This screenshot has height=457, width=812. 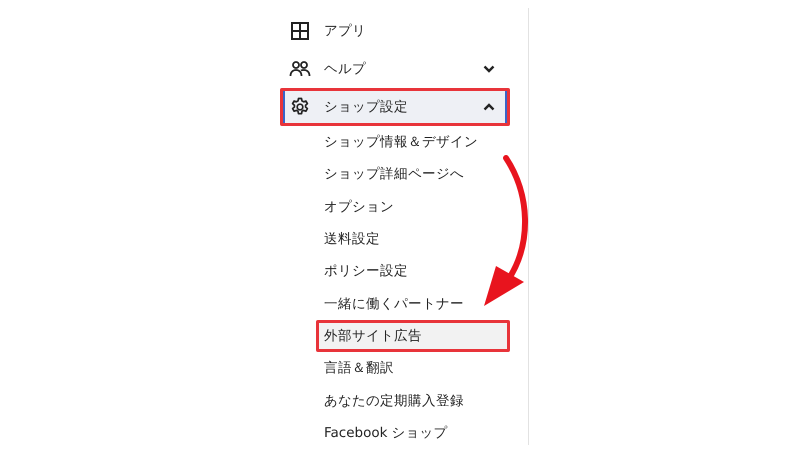 I want to click on submenu-item: 送料設定, so click(x=349, y=239).